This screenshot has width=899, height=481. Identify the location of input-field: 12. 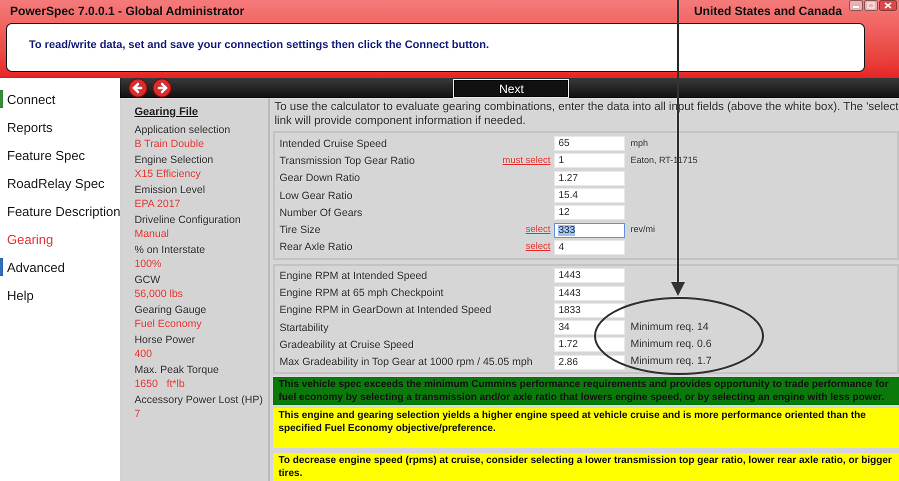
(590, 212).